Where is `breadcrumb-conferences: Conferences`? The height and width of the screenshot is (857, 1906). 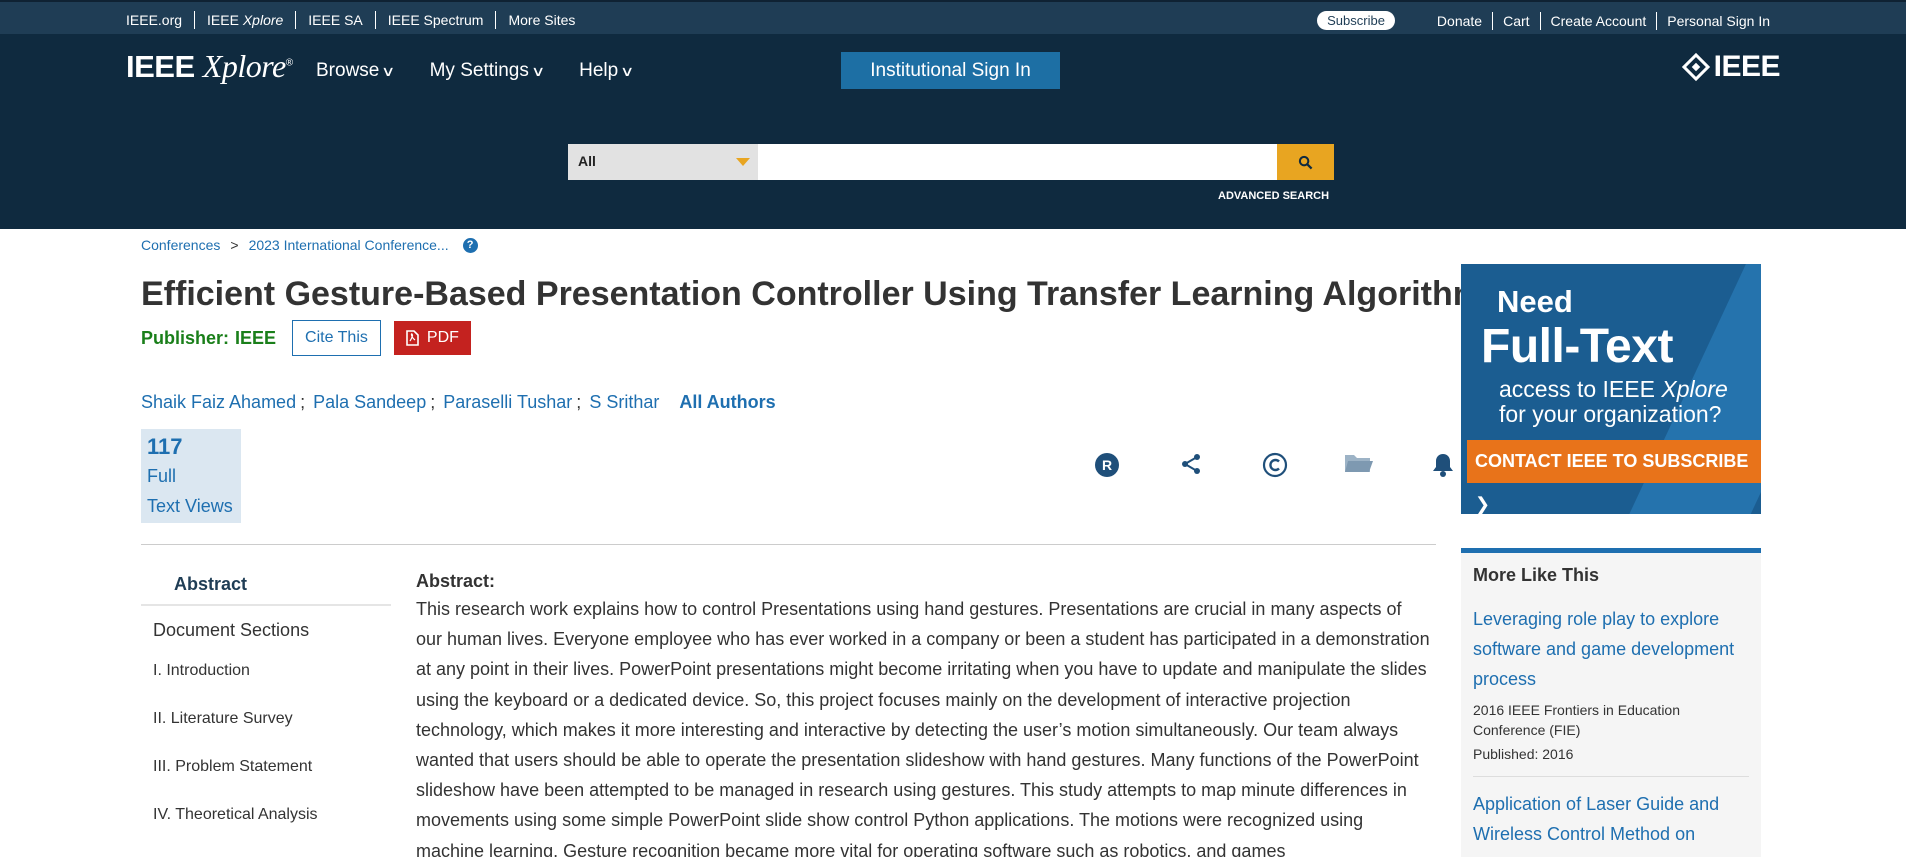
breadcrumb-conferences: Conferences is located at coordinates (180, 245).